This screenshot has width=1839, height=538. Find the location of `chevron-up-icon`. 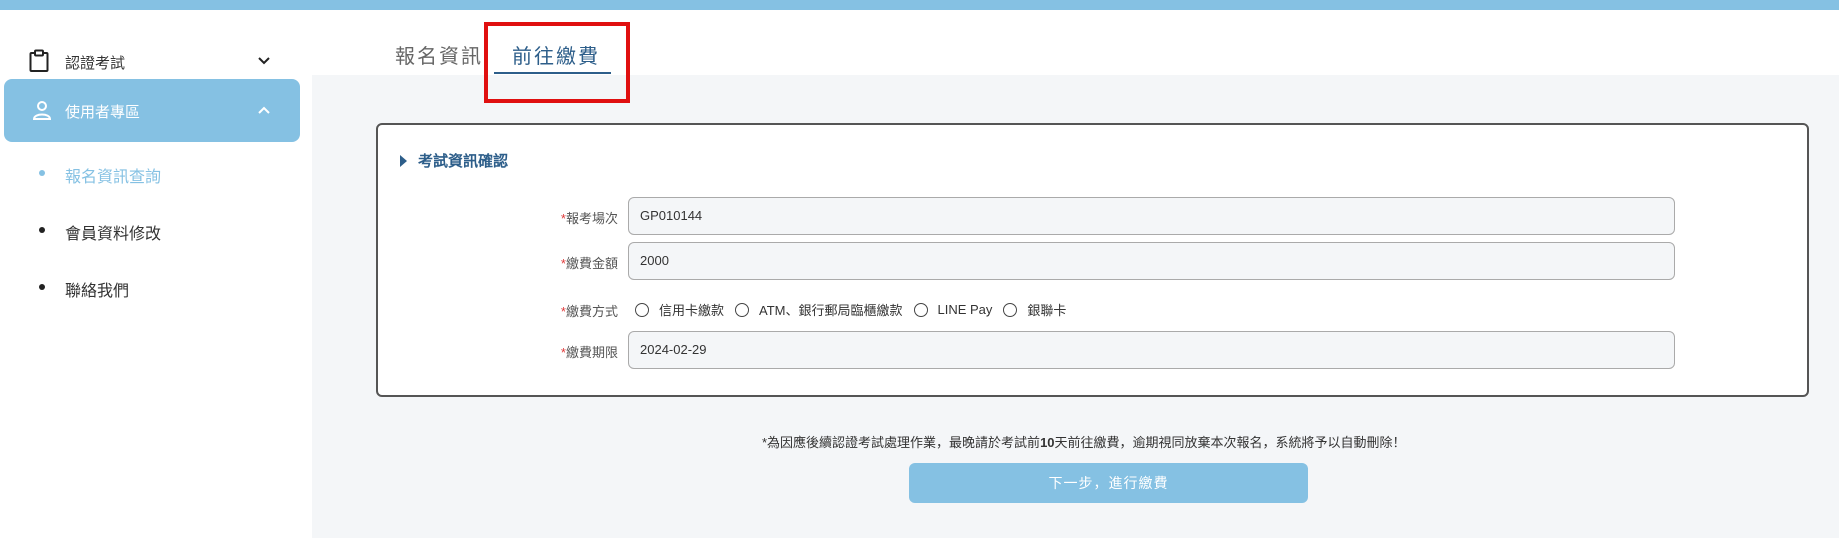

chevron-up-icon is located at coordinates (264, 110).